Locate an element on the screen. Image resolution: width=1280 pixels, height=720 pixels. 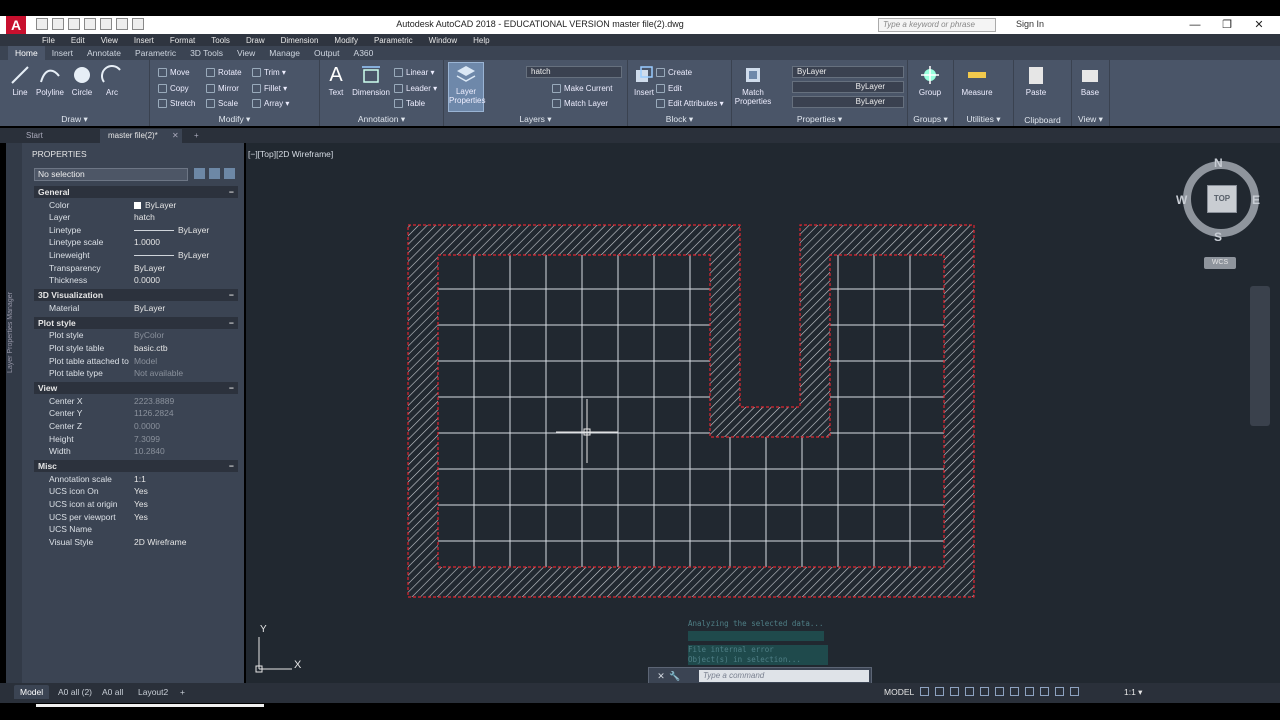
property-row: UCS icon at origin Yes is located at coordinates (136, 505).